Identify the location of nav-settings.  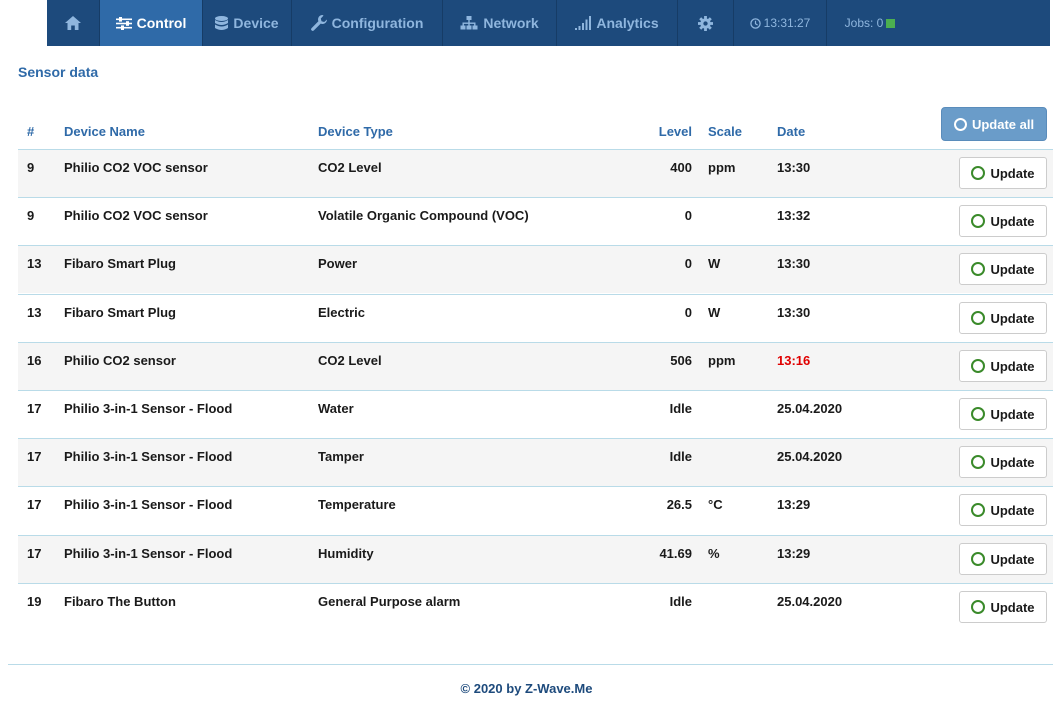
(705, 23).